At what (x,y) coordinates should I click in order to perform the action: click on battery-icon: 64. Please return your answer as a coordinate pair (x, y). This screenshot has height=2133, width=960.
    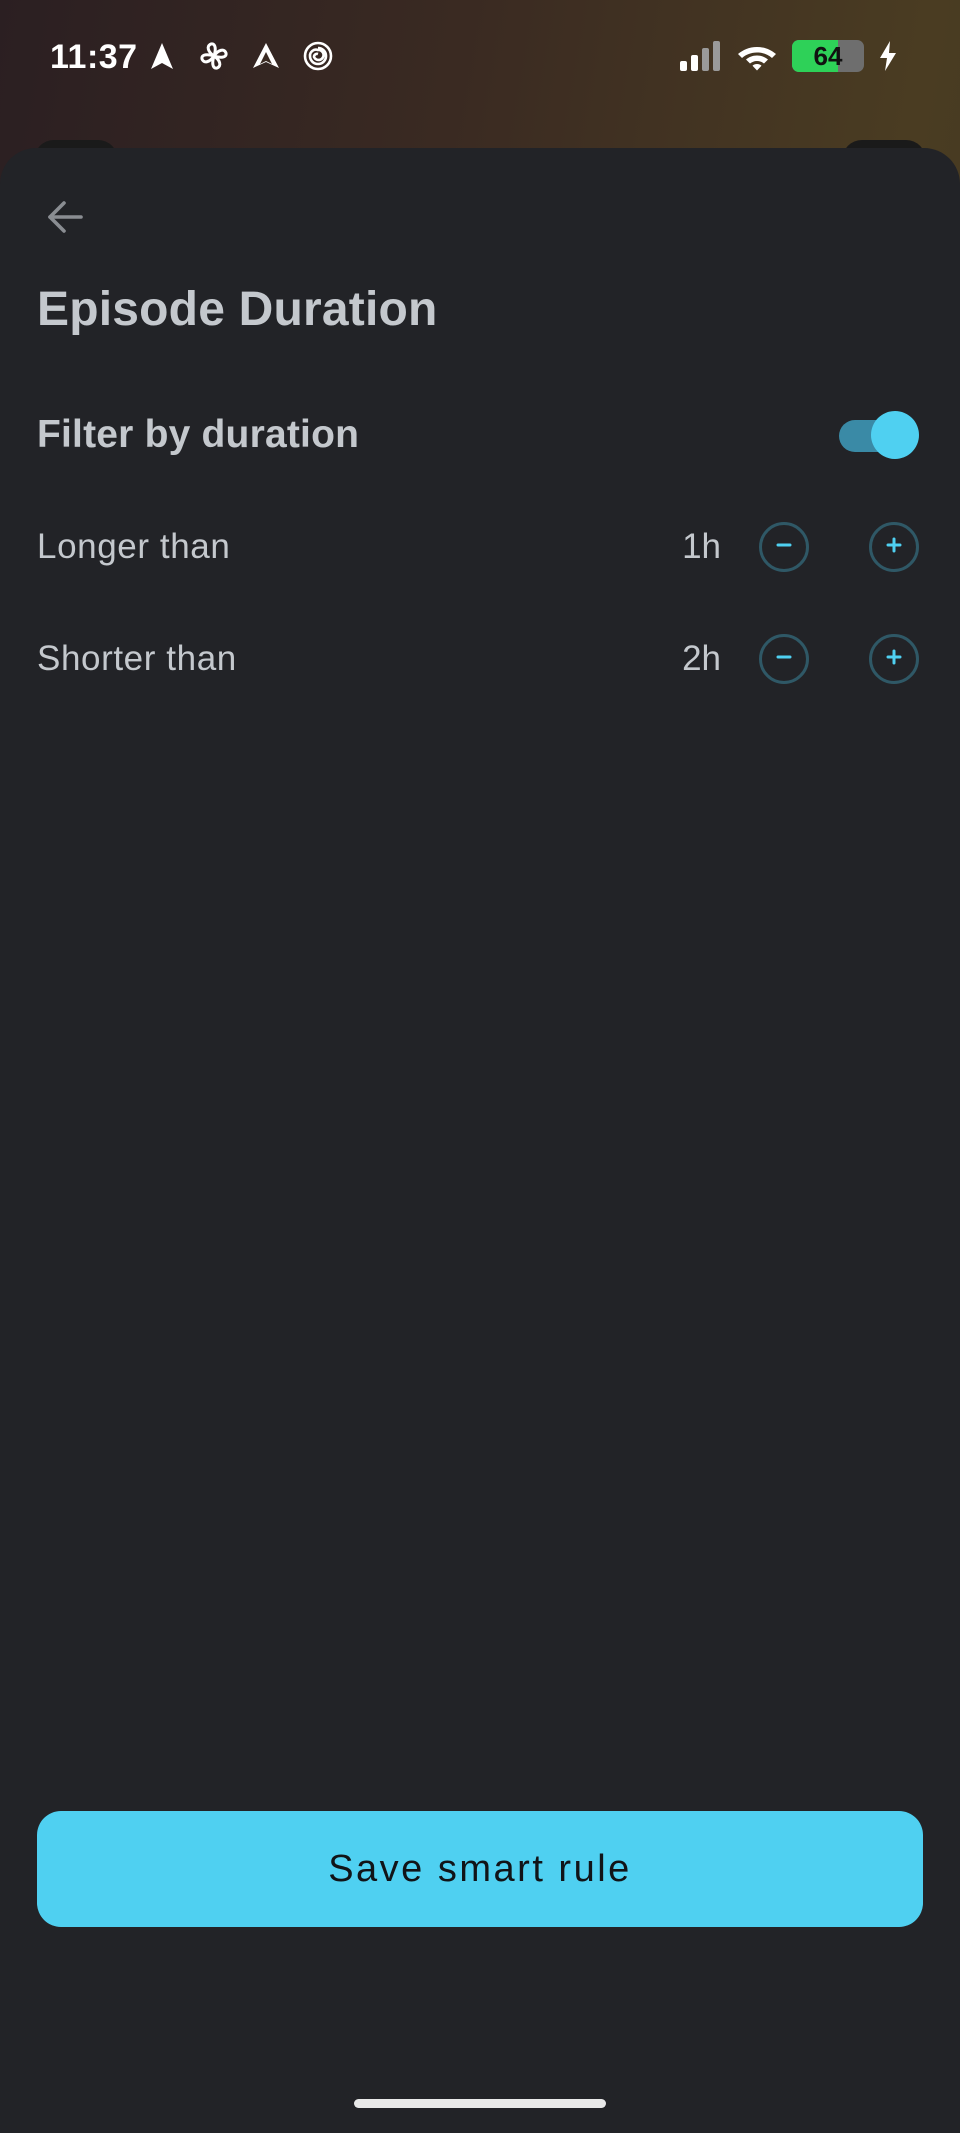
    Looking at the image, I should click on (828, 56).